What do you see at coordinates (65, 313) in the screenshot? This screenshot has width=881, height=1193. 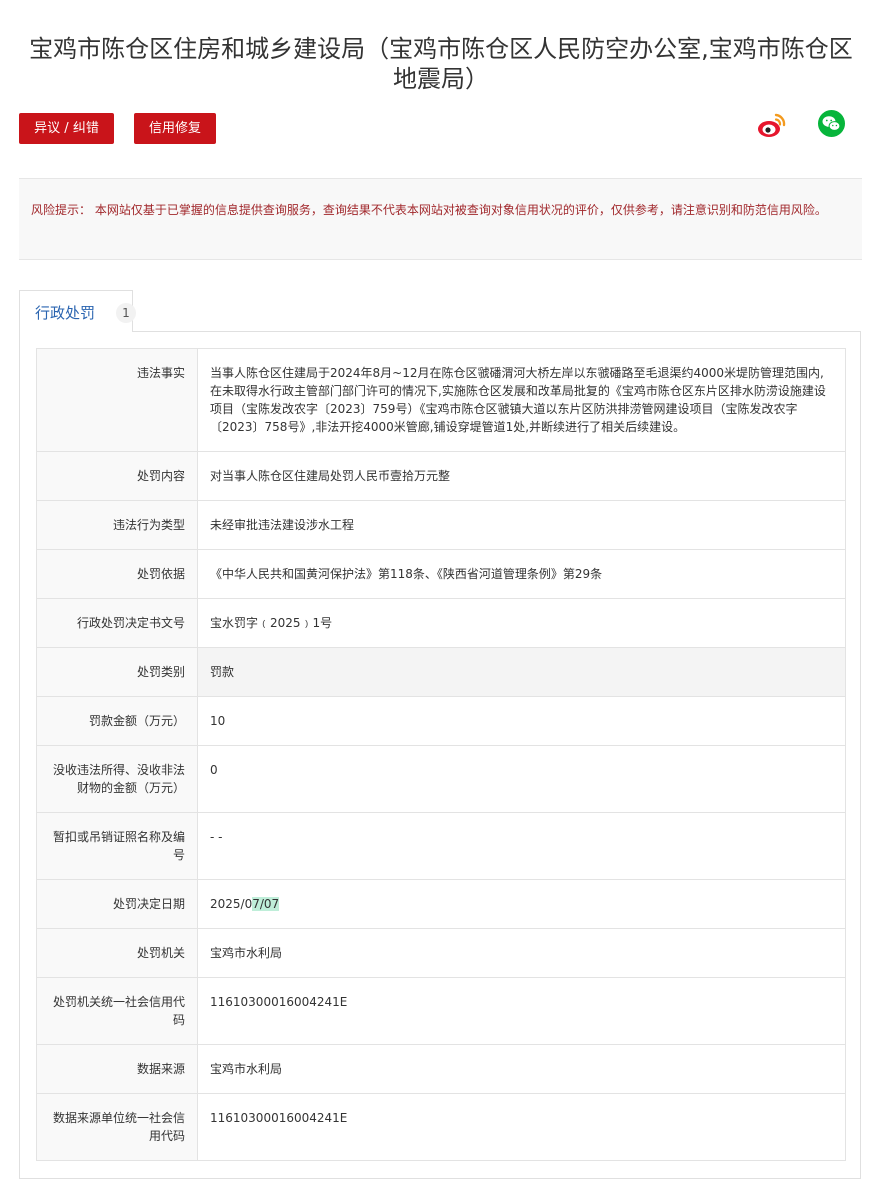 I see `tab-label: 行政处罚` at bounding box center [65, 313].